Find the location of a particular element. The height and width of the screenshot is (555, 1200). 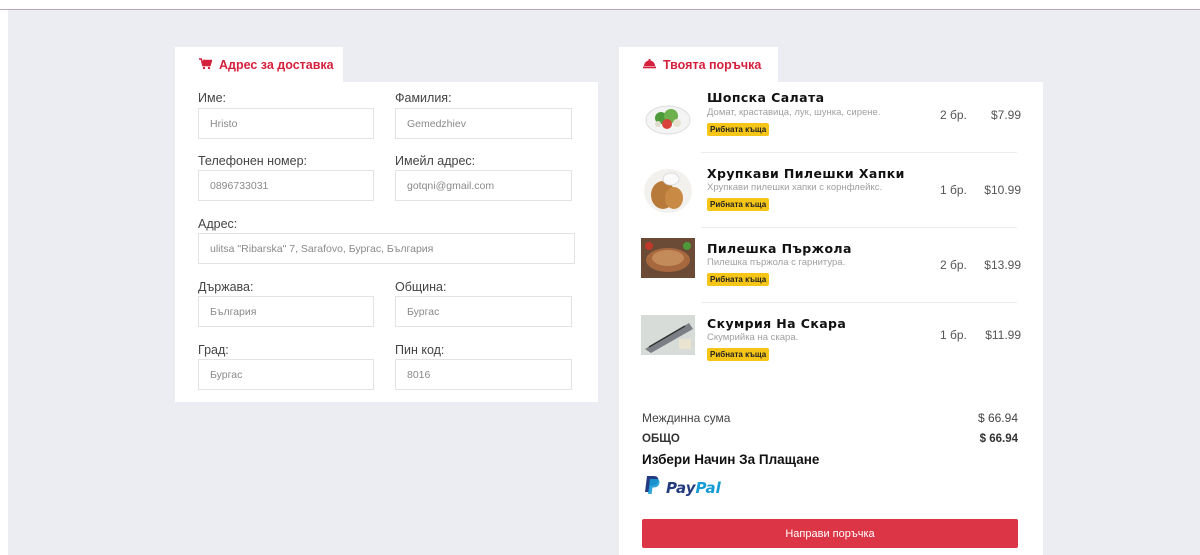

subtotal-row: Междинна сума $ 66.94 is located at coordinates (830, 418).